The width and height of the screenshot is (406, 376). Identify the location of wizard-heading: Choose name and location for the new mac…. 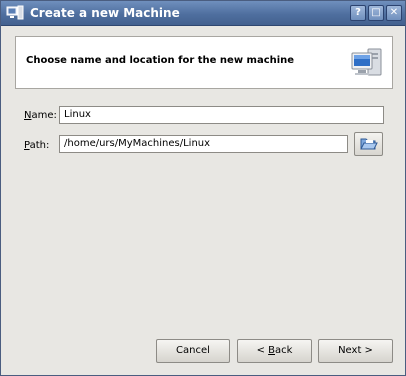
(160, 60).